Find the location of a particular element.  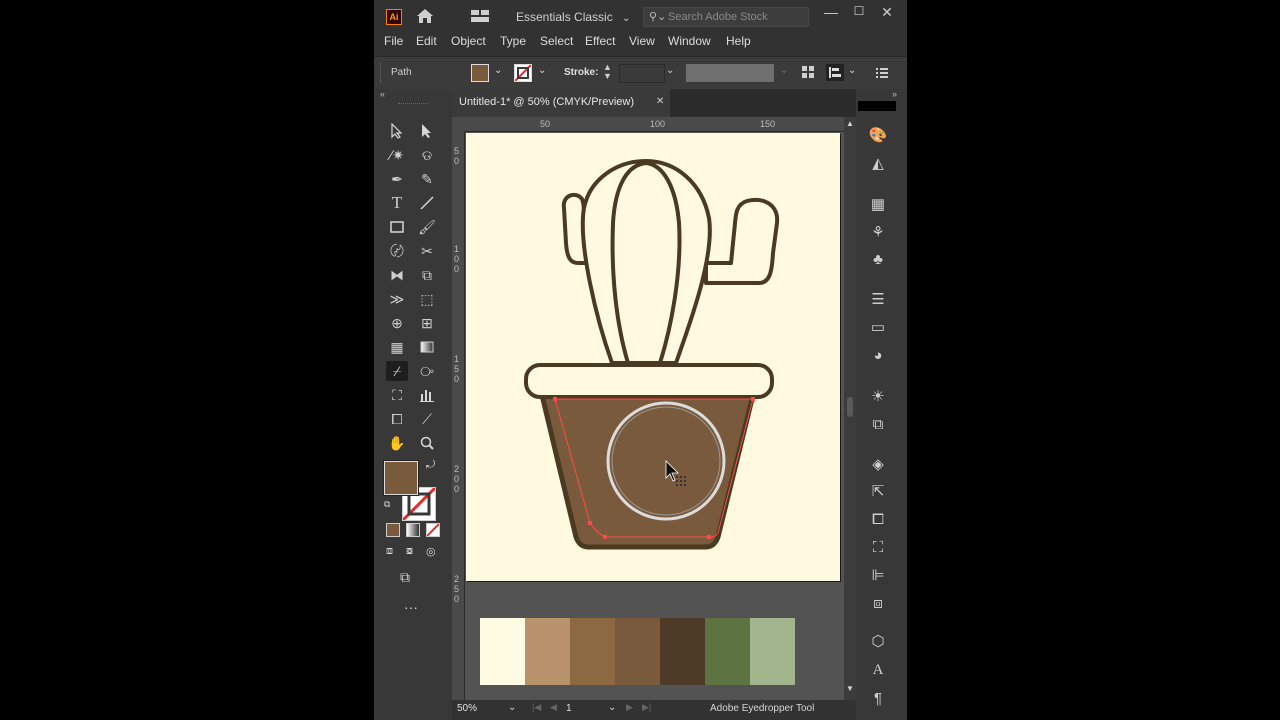

type-tool-icon: T is located at coordinates (397, 203).